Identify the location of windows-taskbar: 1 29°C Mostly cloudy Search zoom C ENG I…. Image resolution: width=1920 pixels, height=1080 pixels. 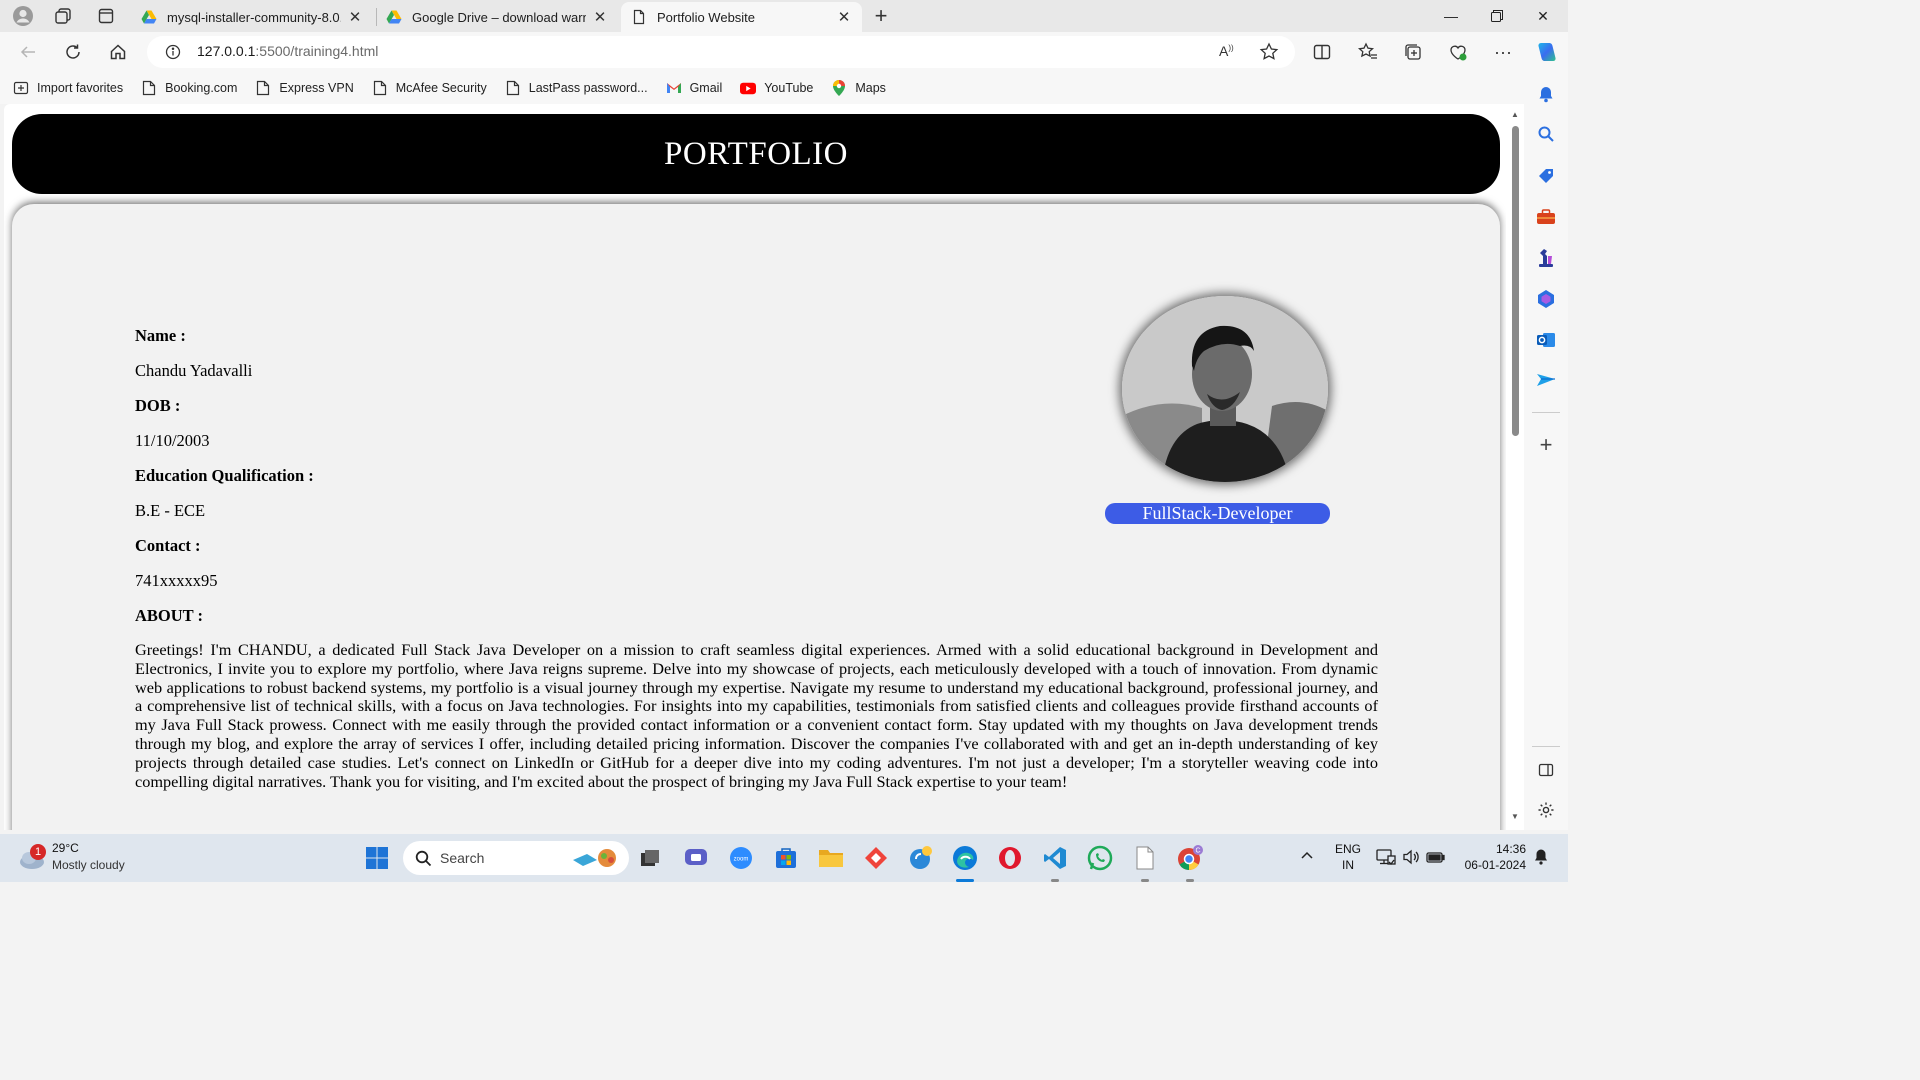
(784, 858).